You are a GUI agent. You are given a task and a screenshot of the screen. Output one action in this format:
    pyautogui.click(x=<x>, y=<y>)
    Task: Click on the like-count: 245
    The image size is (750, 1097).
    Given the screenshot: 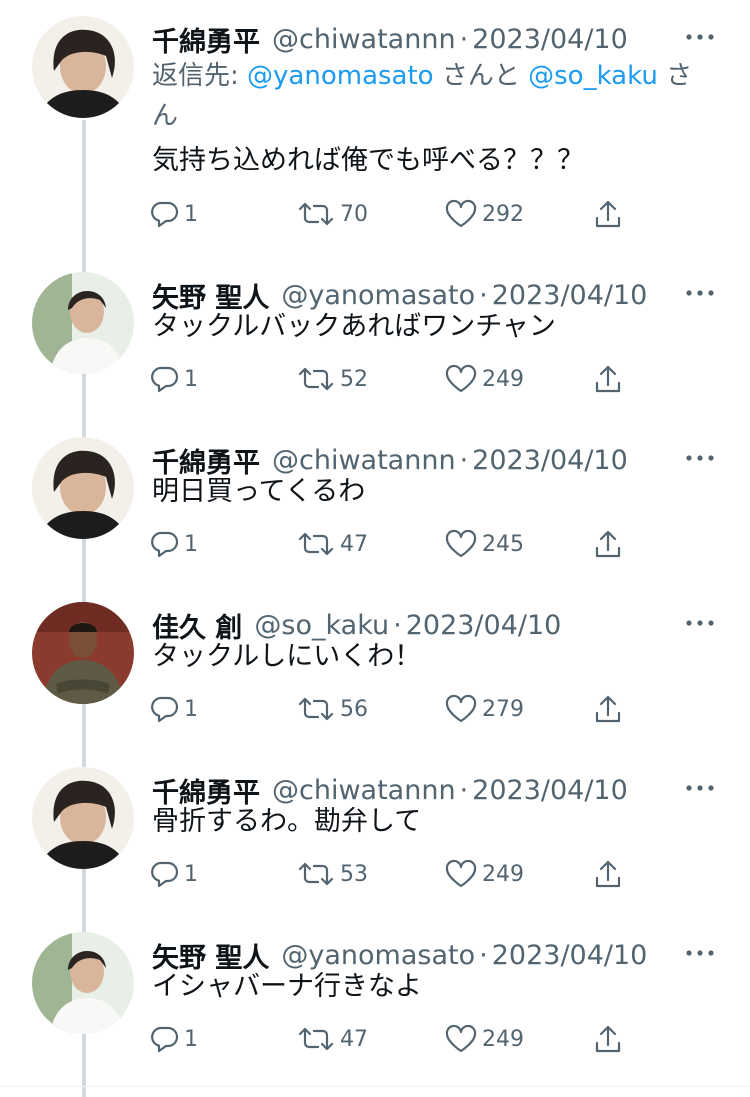 What is the action you would take?
    pyautogui.click(x=503, y=544)
    